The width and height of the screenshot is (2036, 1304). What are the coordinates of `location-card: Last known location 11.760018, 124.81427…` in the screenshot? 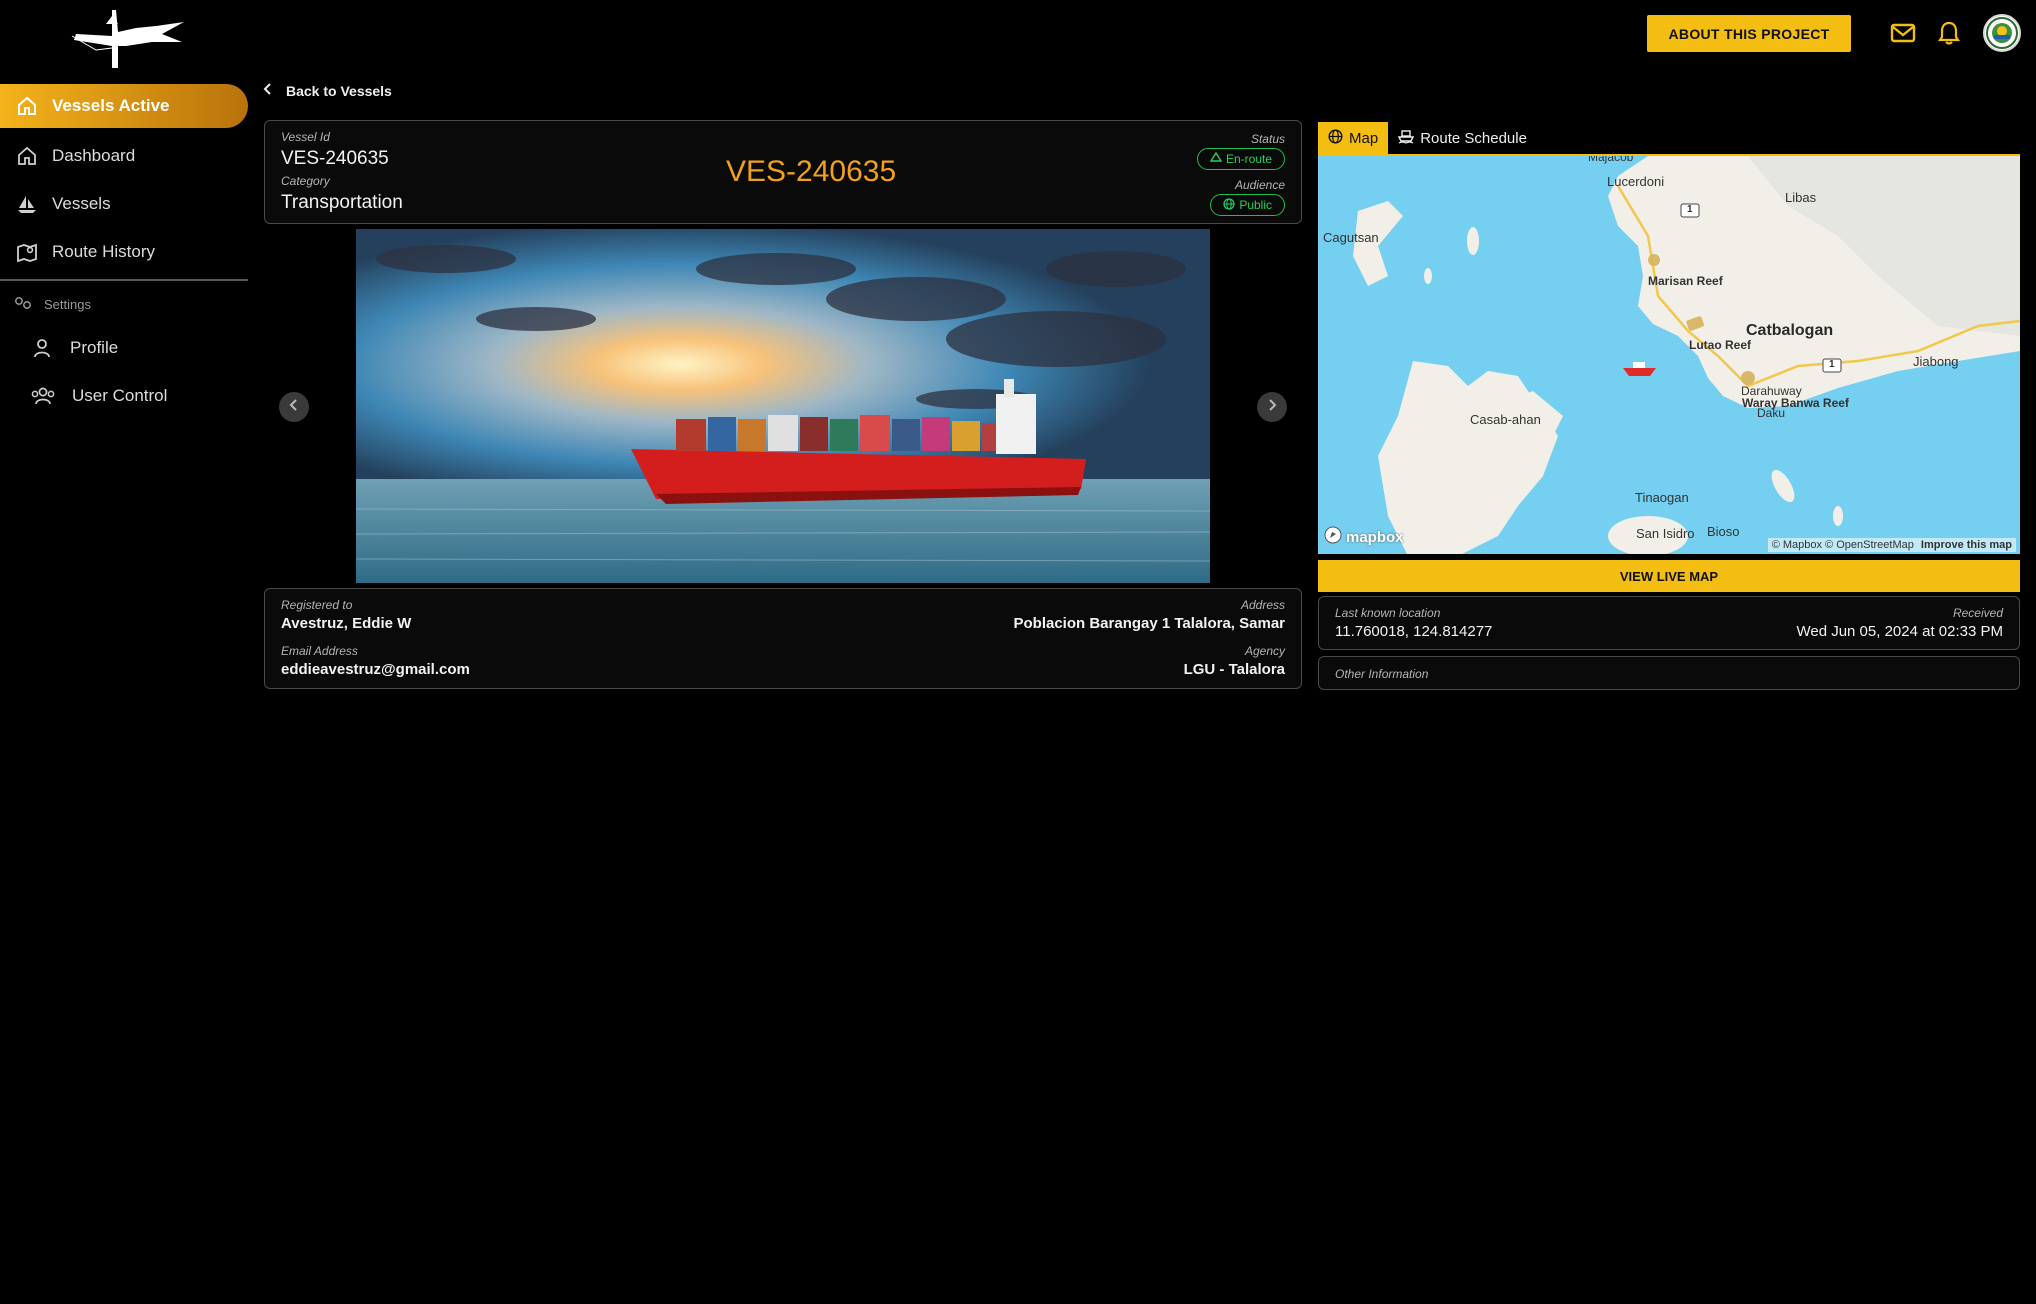 It's located at (1669, 623).